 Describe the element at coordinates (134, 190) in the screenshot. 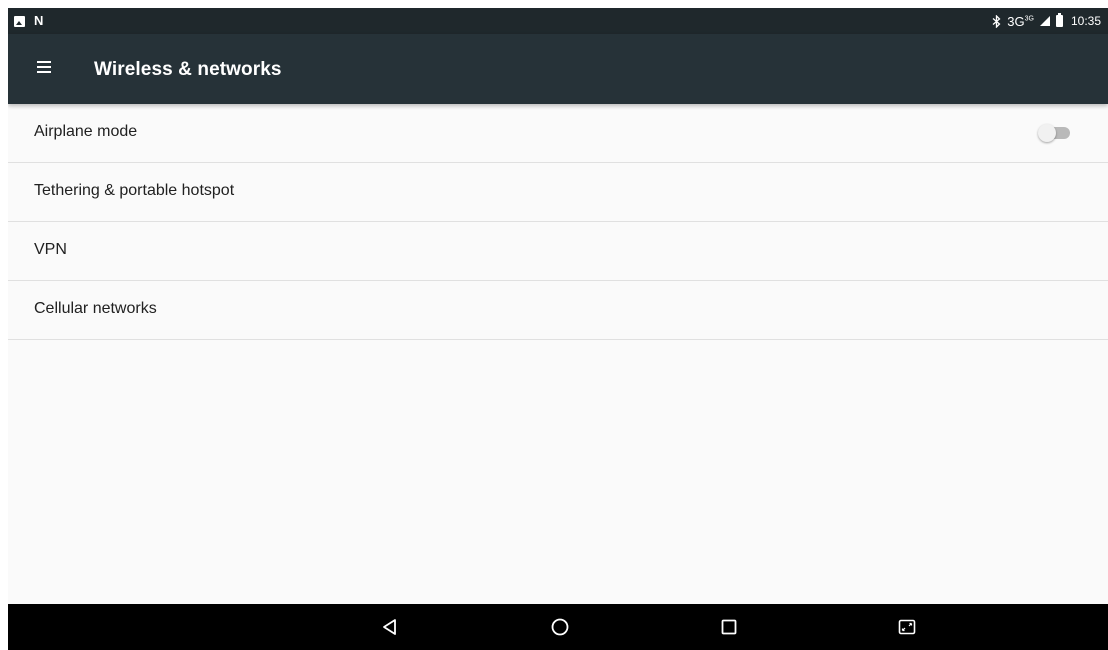

I see `settings-item-label: Tethering & portable hotspot` at that location.